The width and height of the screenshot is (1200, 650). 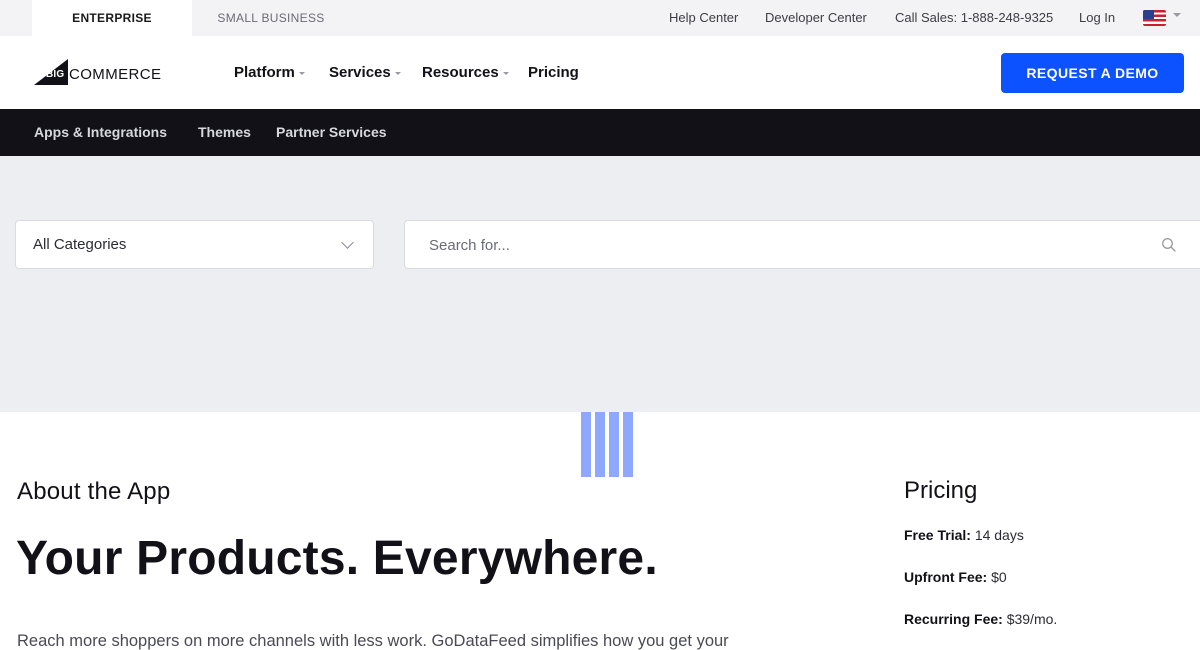 What do you see at coordinates (194, 244) in the screenshot?
I see `category-select: All Categories` at bounding box center [194, 244].